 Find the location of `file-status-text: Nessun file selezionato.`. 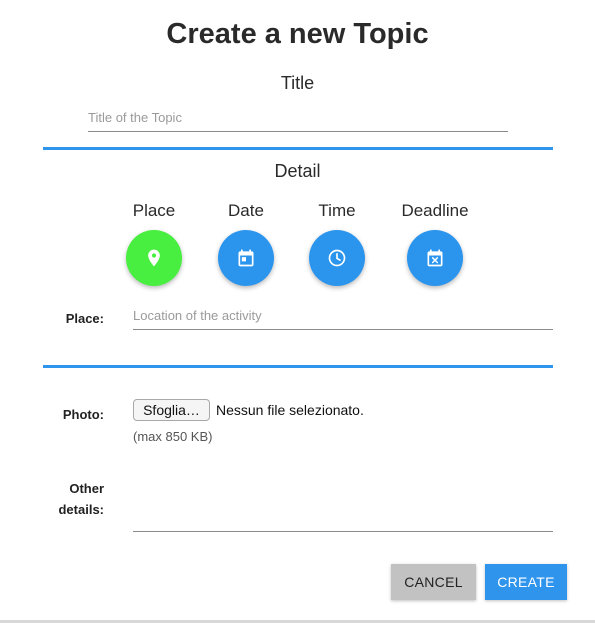

file-status-text: Nessun file selezionato. is located at coordinates (290, 410).